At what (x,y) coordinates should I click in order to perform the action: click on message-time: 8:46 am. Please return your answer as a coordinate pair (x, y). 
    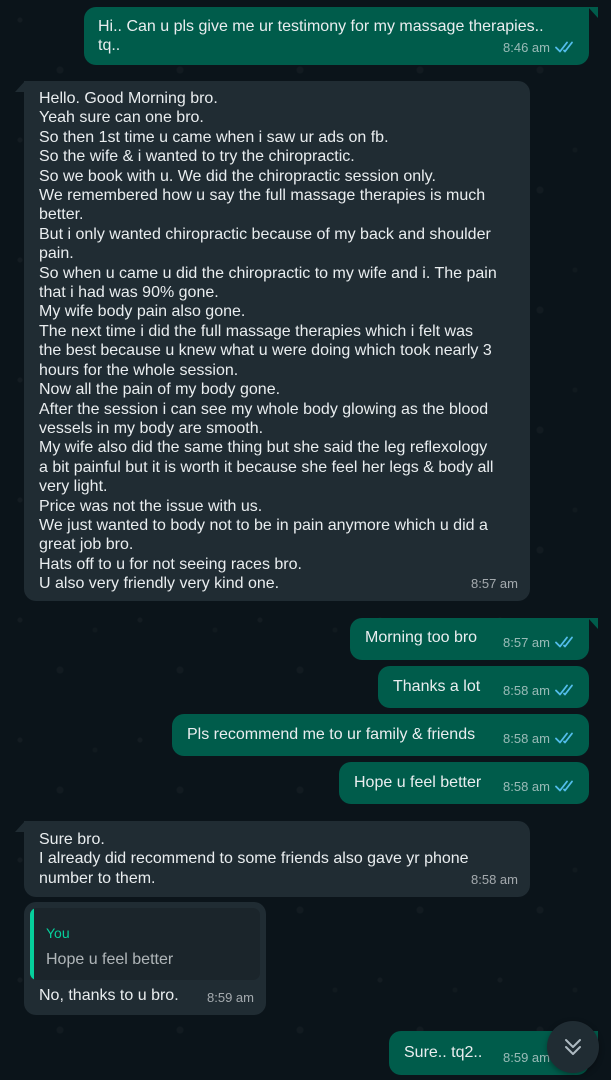
    Looking at the image, I should click on (526, 47).